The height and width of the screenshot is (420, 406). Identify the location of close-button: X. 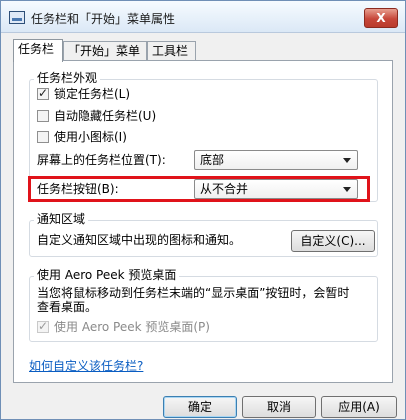
(381, 18).